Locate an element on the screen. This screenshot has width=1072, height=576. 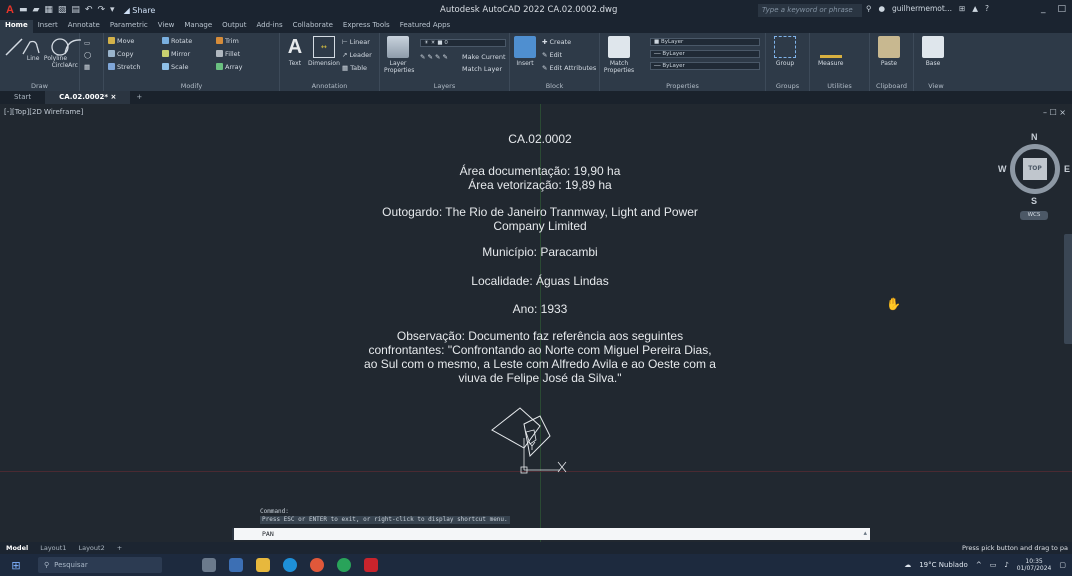
minimize-button: _ is located at coordinates (1043, 9).